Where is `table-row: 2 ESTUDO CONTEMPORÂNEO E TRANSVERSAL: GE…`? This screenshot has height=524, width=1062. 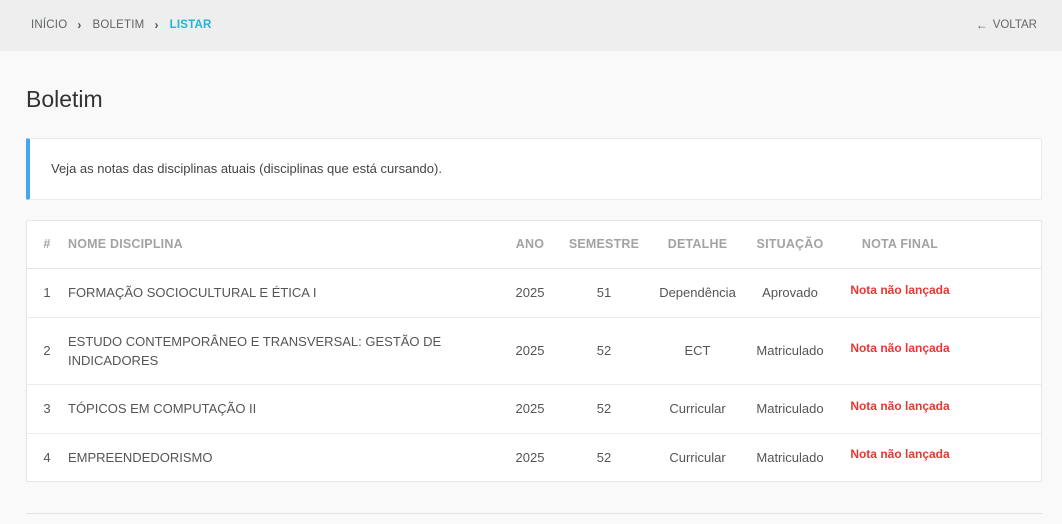 table-row: 2 ESTUDO CONTEMPORÂNEO E TRANSVERSAL: GE… is located at coordinates (534, 351).